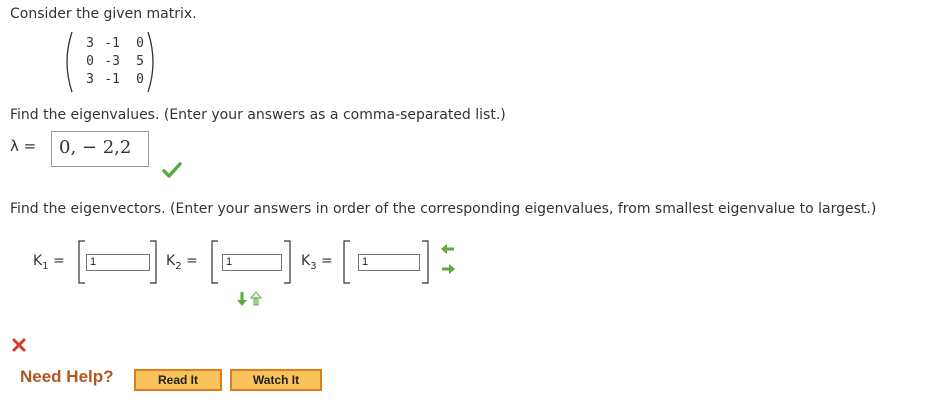 The width and height of the screenshot is (952, 417). What do you see at coordinates (172, 172) in the screenshot?
I see `checkmark-icon` at bounding box center [172, 172].